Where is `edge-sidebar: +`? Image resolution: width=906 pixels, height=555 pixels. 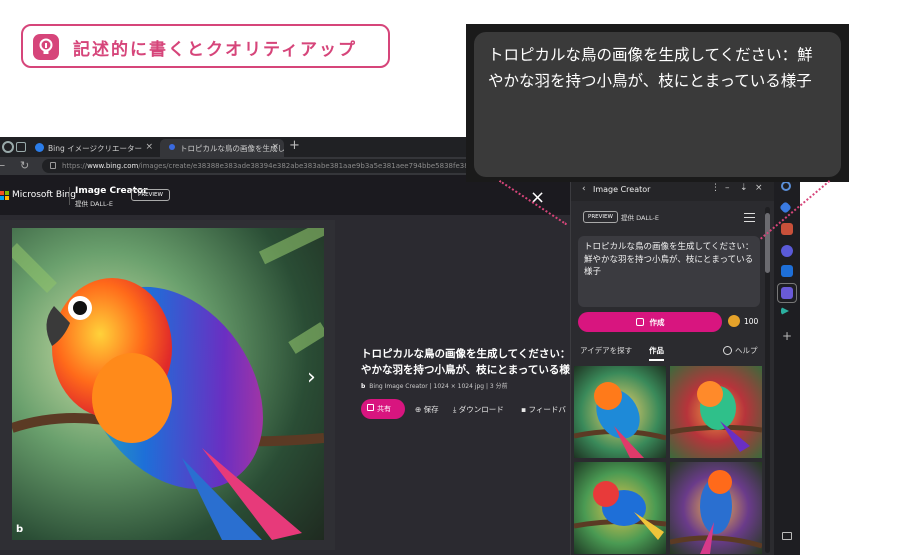 edge-sidebar: + is located at coordinates (787, 367).